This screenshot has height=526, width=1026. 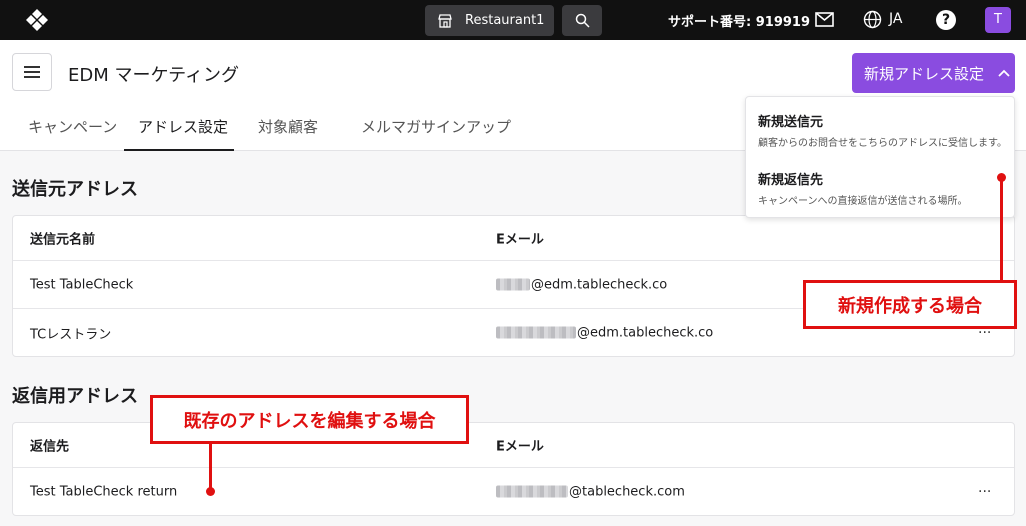 I want to click on sender-name: TCレストラン, so click(x=71, y=334).